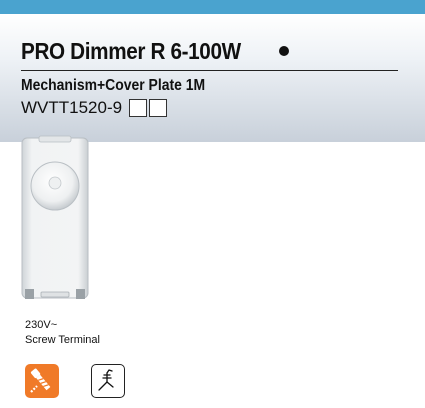 The image size is (425, 408). I want to click on terminal-spec: Screw Terminal, so click(62, 340).